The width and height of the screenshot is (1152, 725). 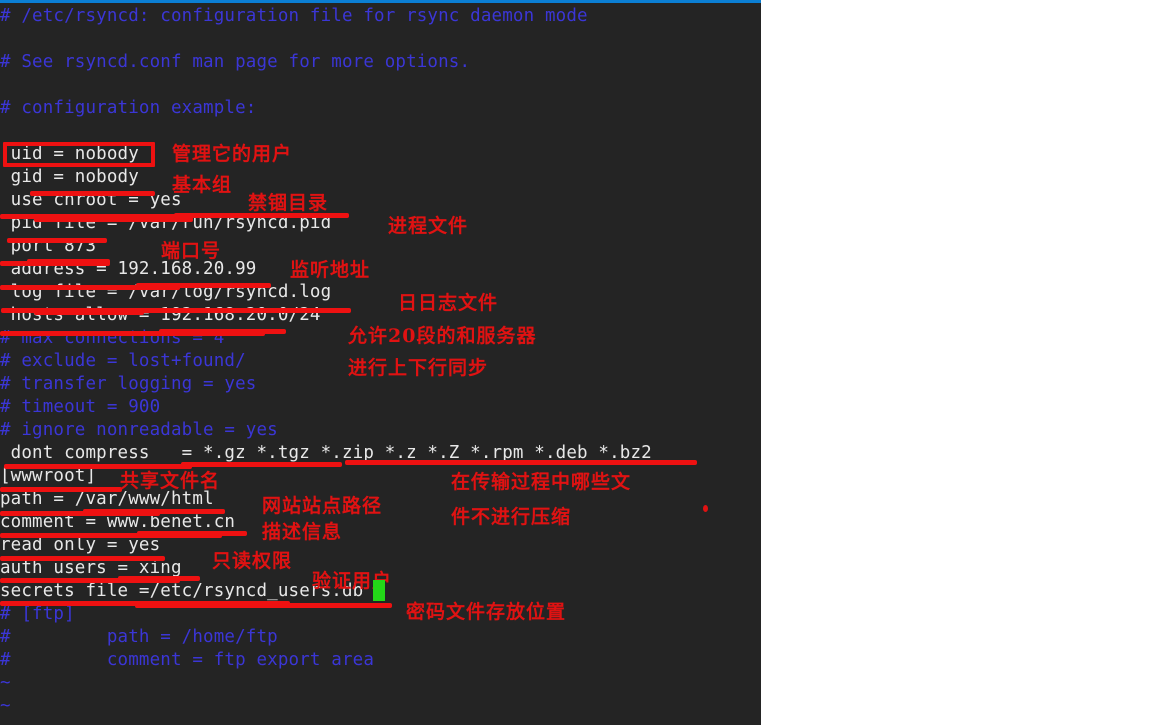 What do you see at coordinates (182, 591) in the screenshot?
I see `code-line: secrets file =/etc/rsyncd_users.db` at bounding box center [182, 591].